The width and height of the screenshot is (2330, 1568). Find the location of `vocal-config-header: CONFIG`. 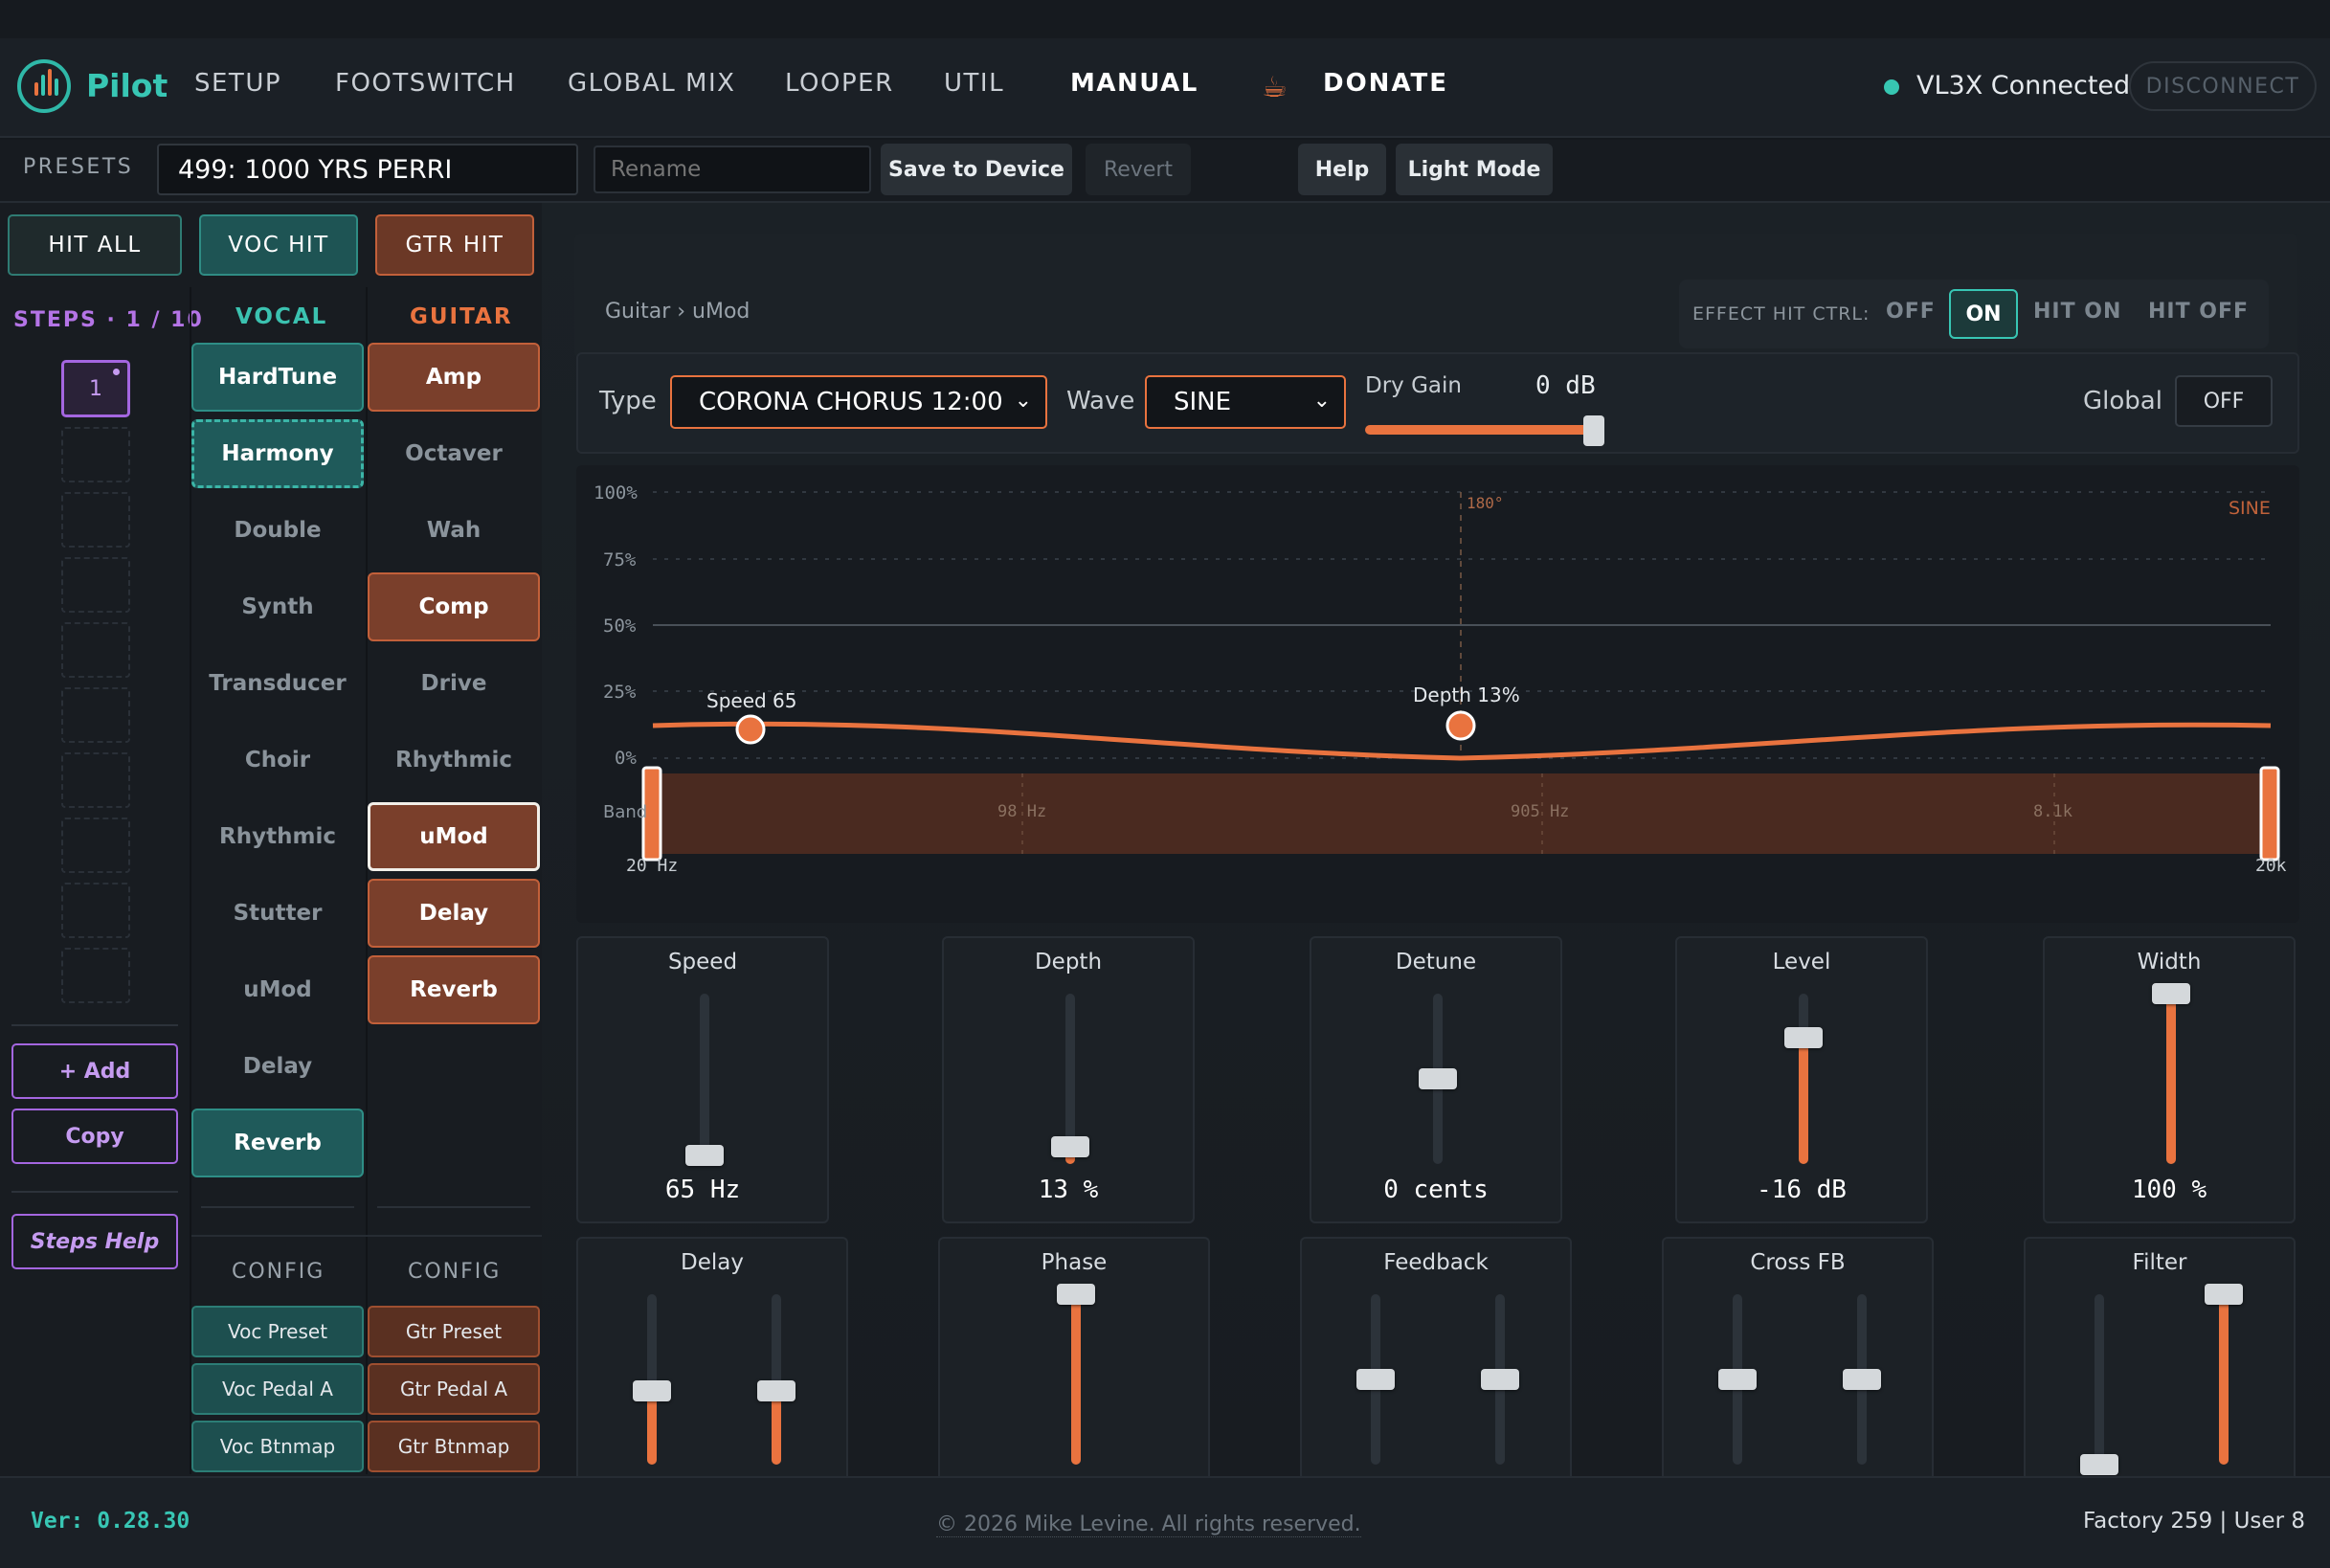

vocal-config-header: CONFIG is located at coordinates (279, 1272).